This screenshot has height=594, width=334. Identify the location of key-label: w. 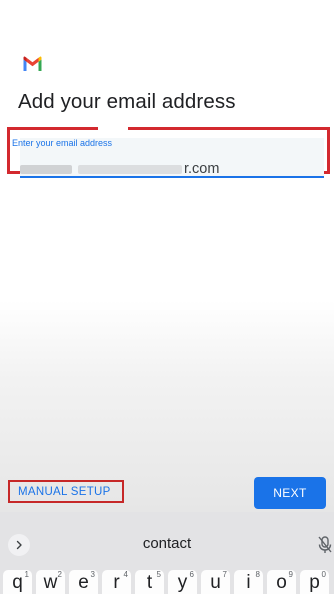
(50, 582).